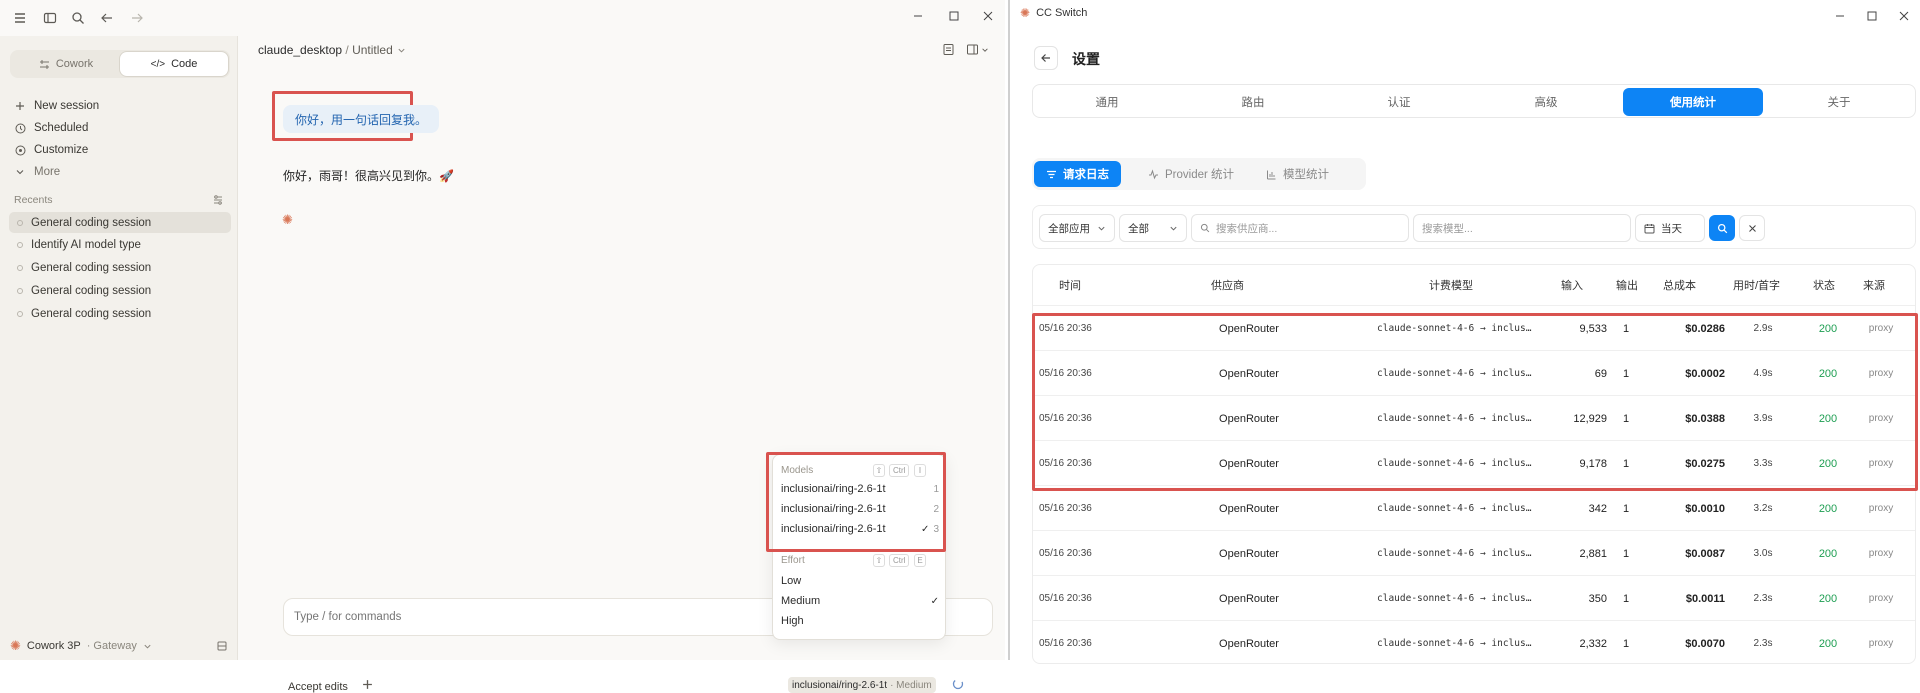  Describe the element at coordinates (1763, 643) in the screenshot. I see `cell-duration: 2.3s` at that location.